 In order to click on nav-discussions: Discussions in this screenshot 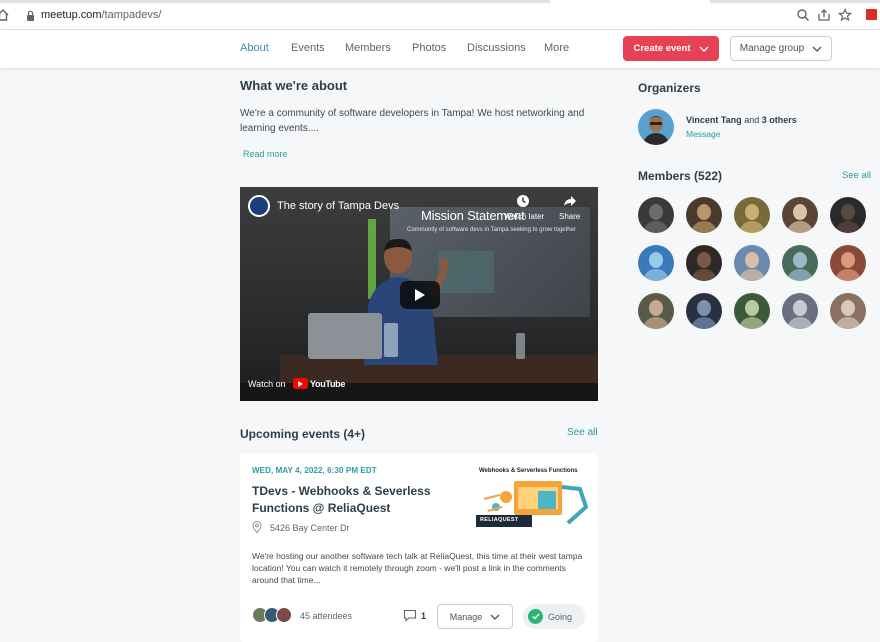, I will do `click(496, 48)`.